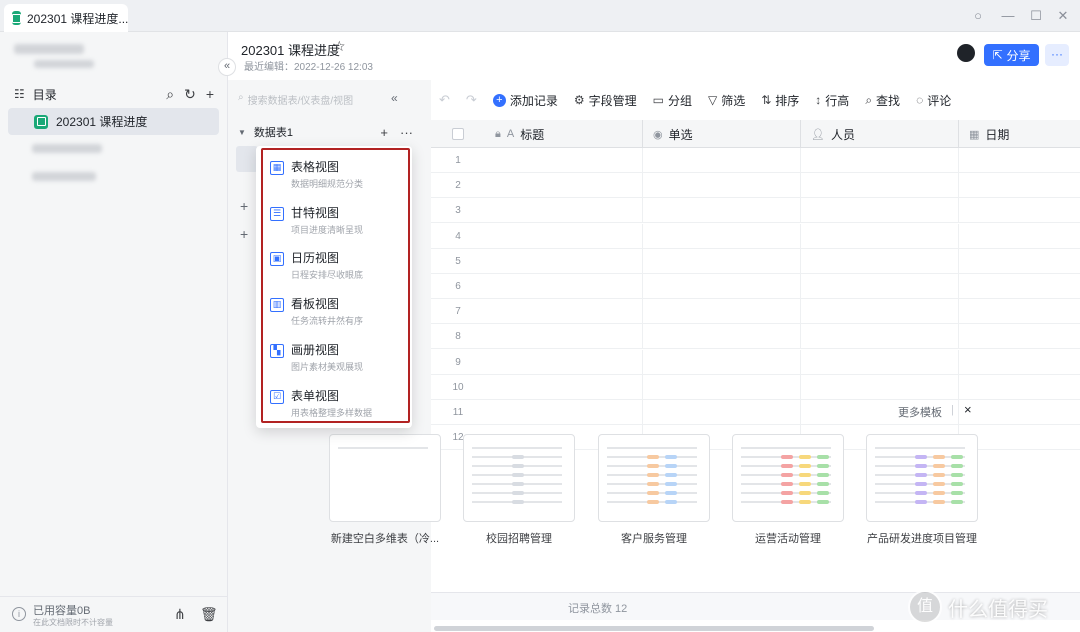 The height and width of the screenshot is (632, 1080). What do you see at coordinates (978, 16) in the screenshot?
I see `minimize-to-tray-icon: ○` at bounding box center [978, 16].